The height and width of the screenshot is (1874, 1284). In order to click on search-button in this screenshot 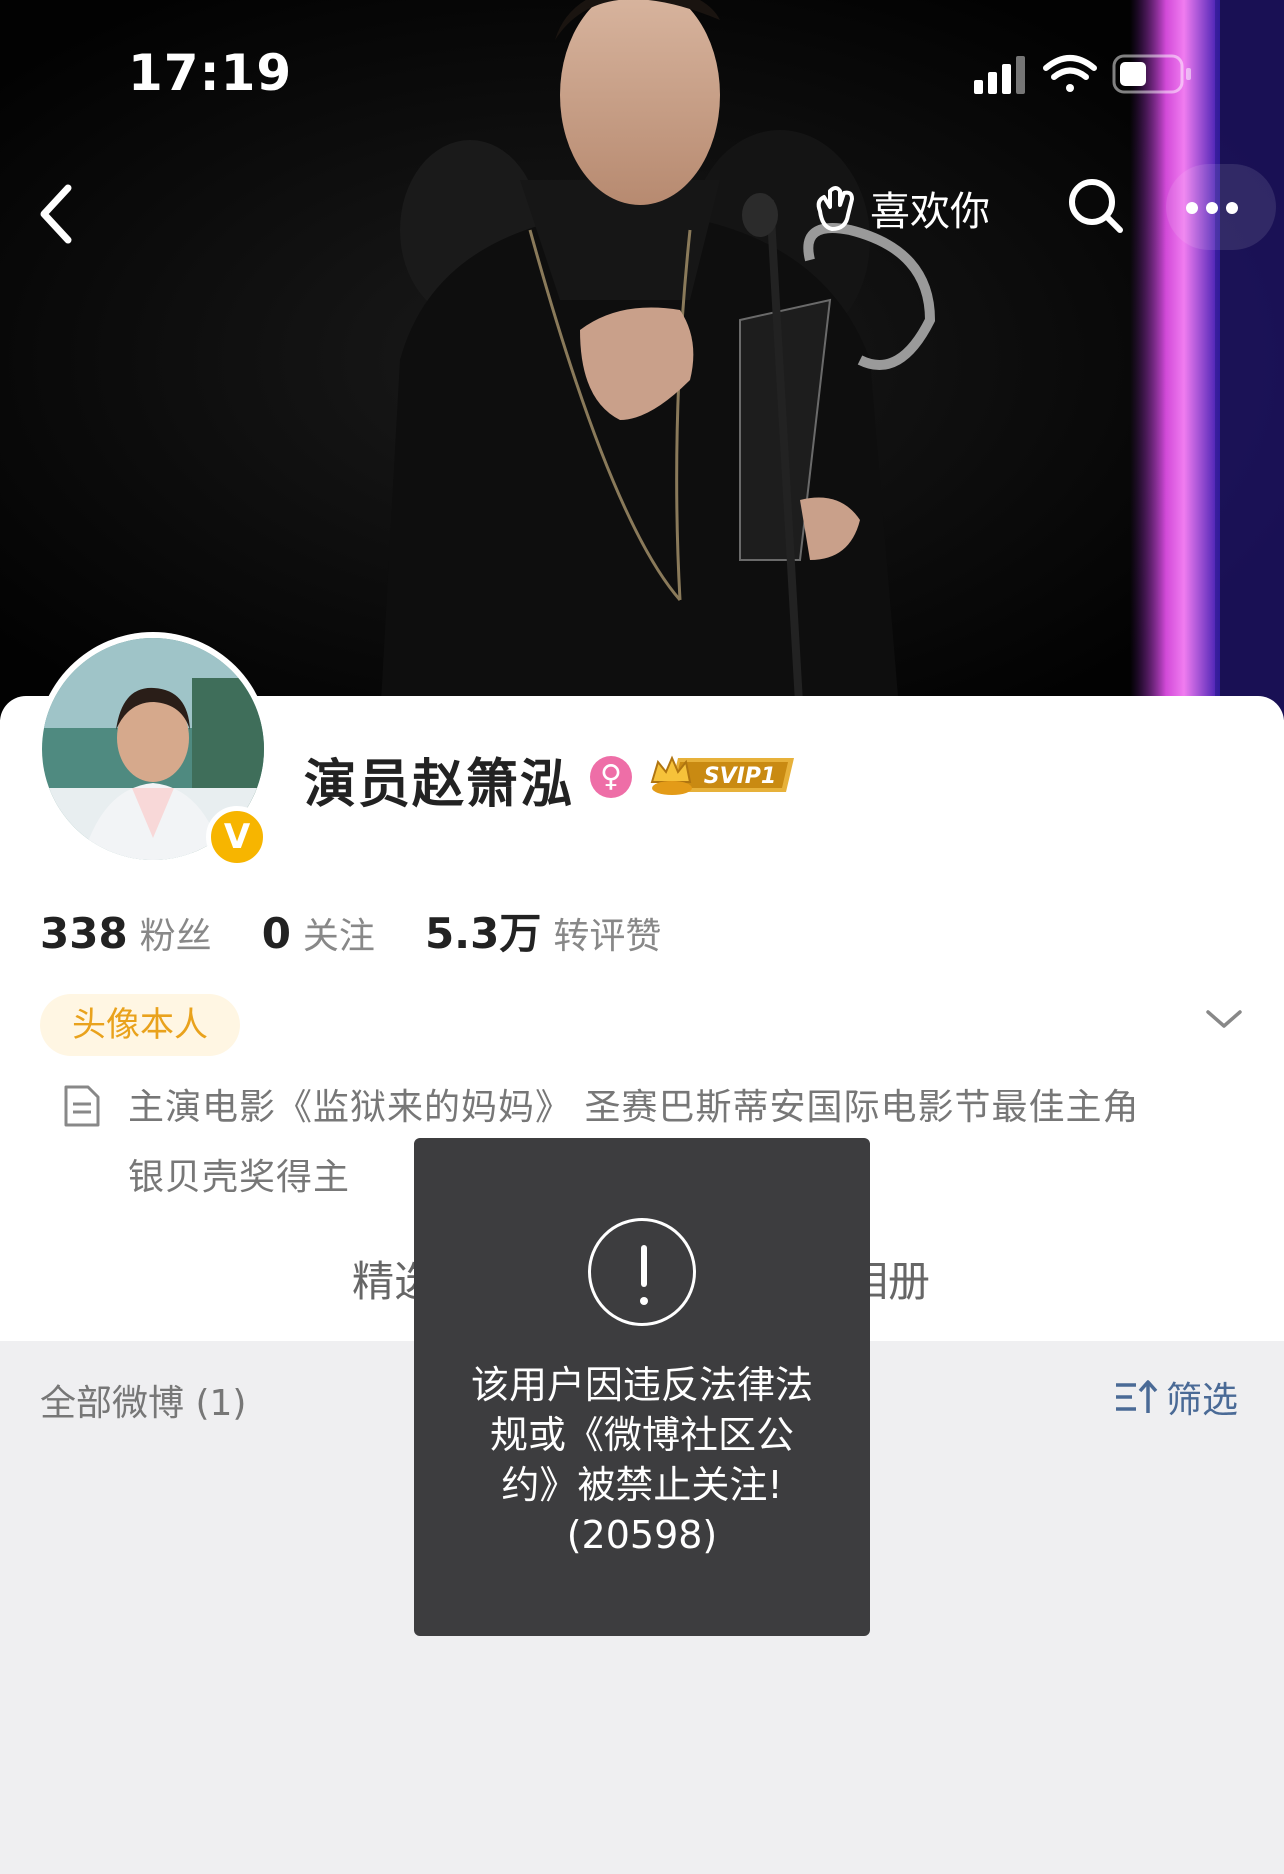, I will do `click(1096, 206)`.